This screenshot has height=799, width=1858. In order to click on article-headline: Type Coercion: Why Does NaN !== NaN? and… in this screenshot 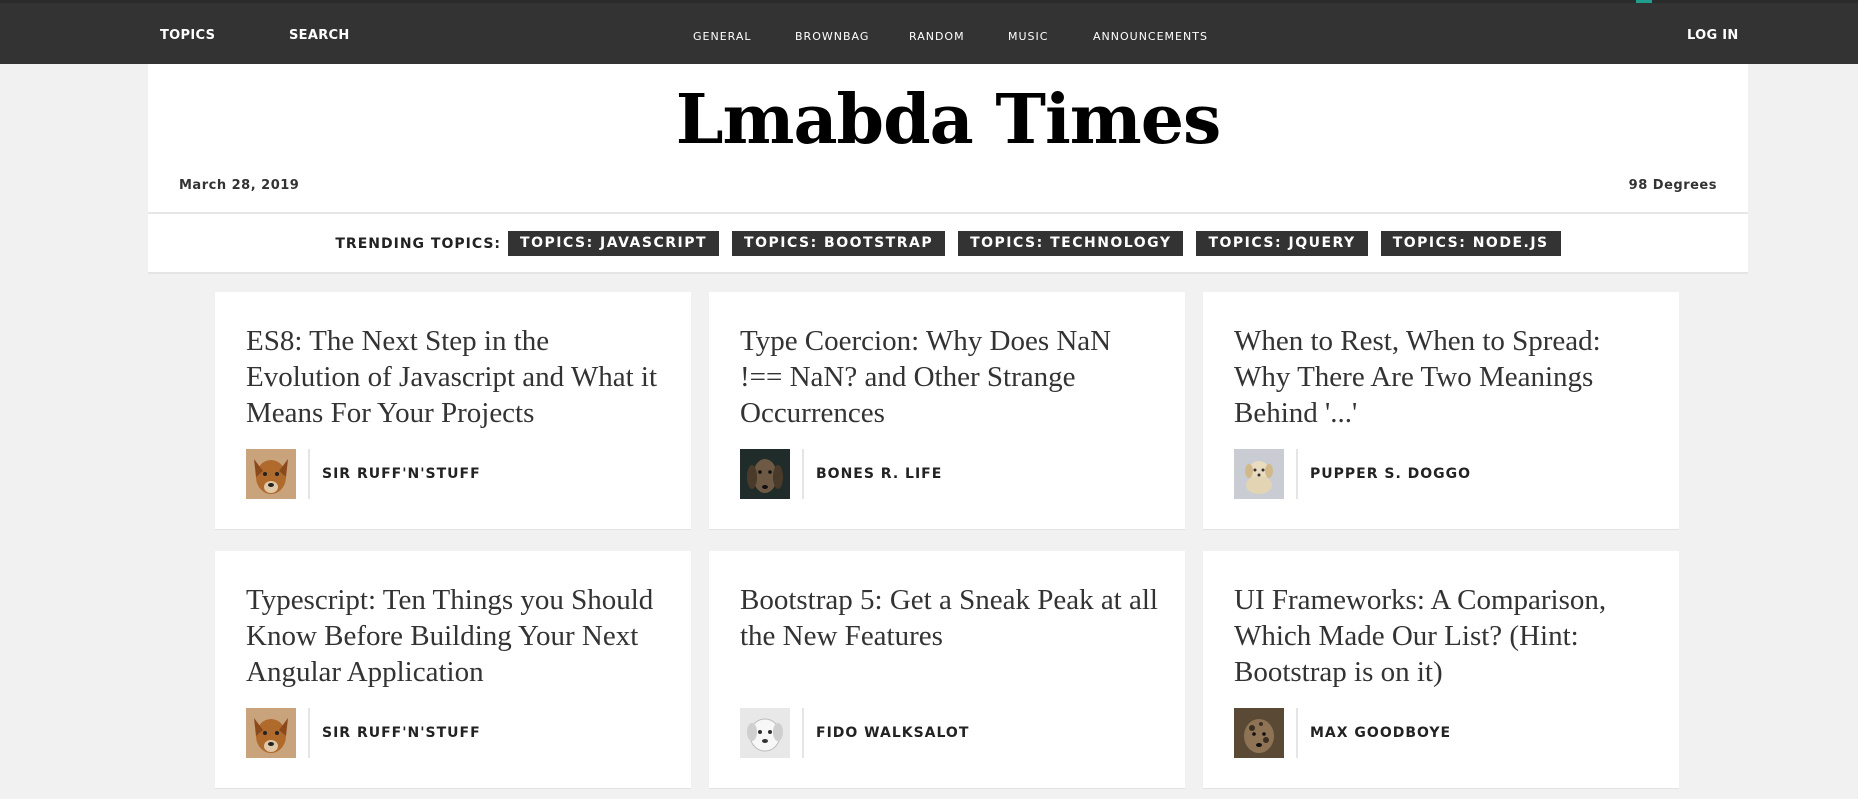, I will do `click(950, 377)`.